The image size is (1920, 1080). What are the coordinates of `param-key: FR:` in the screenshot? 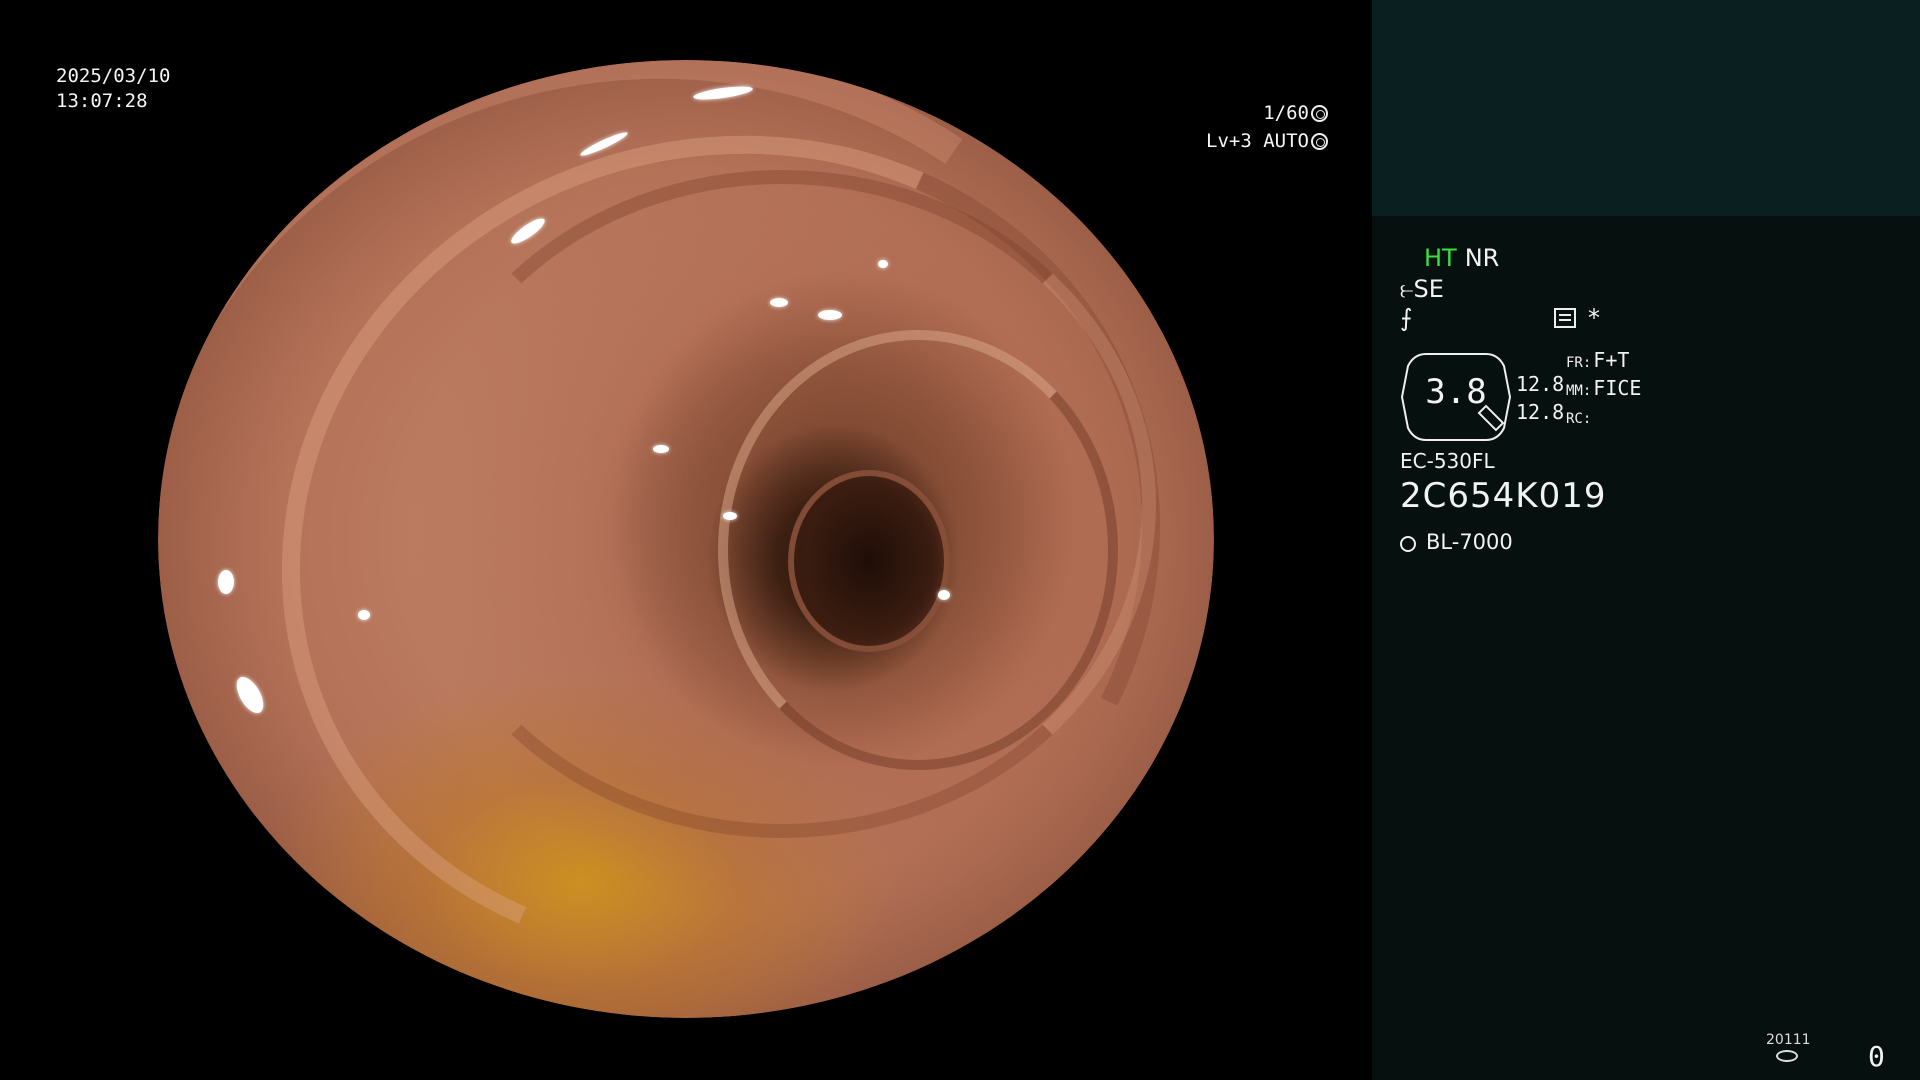 It's located at (1579, 363).